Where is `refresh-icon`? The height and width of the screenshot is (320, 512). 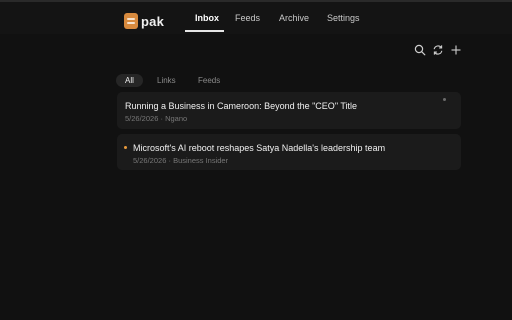
refresh-icon is located at coordinates (438, 50).